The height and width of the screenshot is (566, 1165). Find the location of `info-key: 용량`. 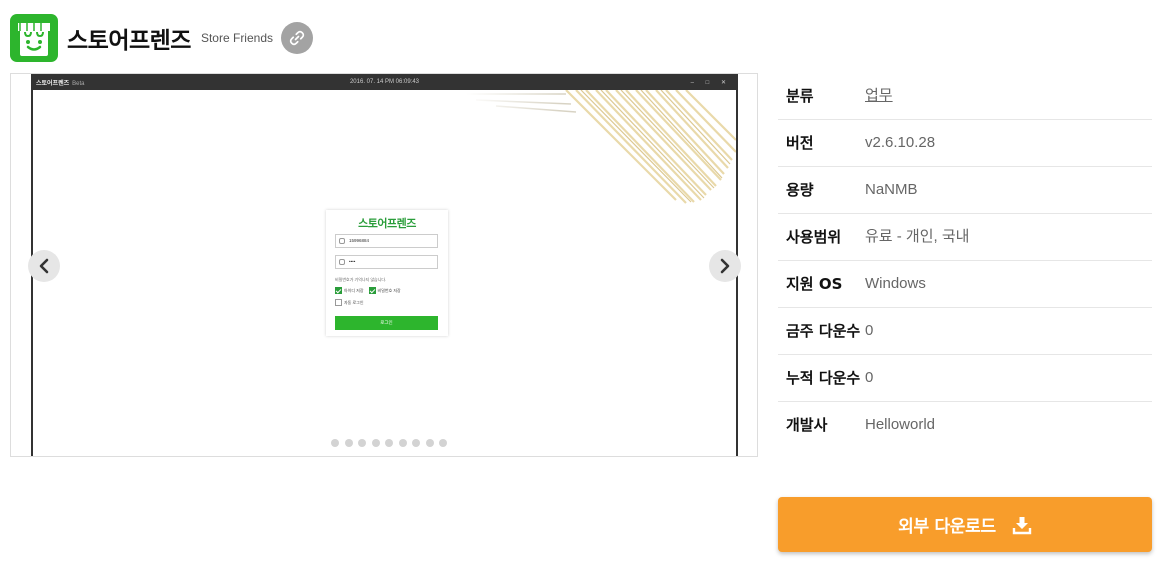

info-key: 용량 is located at coordinates (800, 190).